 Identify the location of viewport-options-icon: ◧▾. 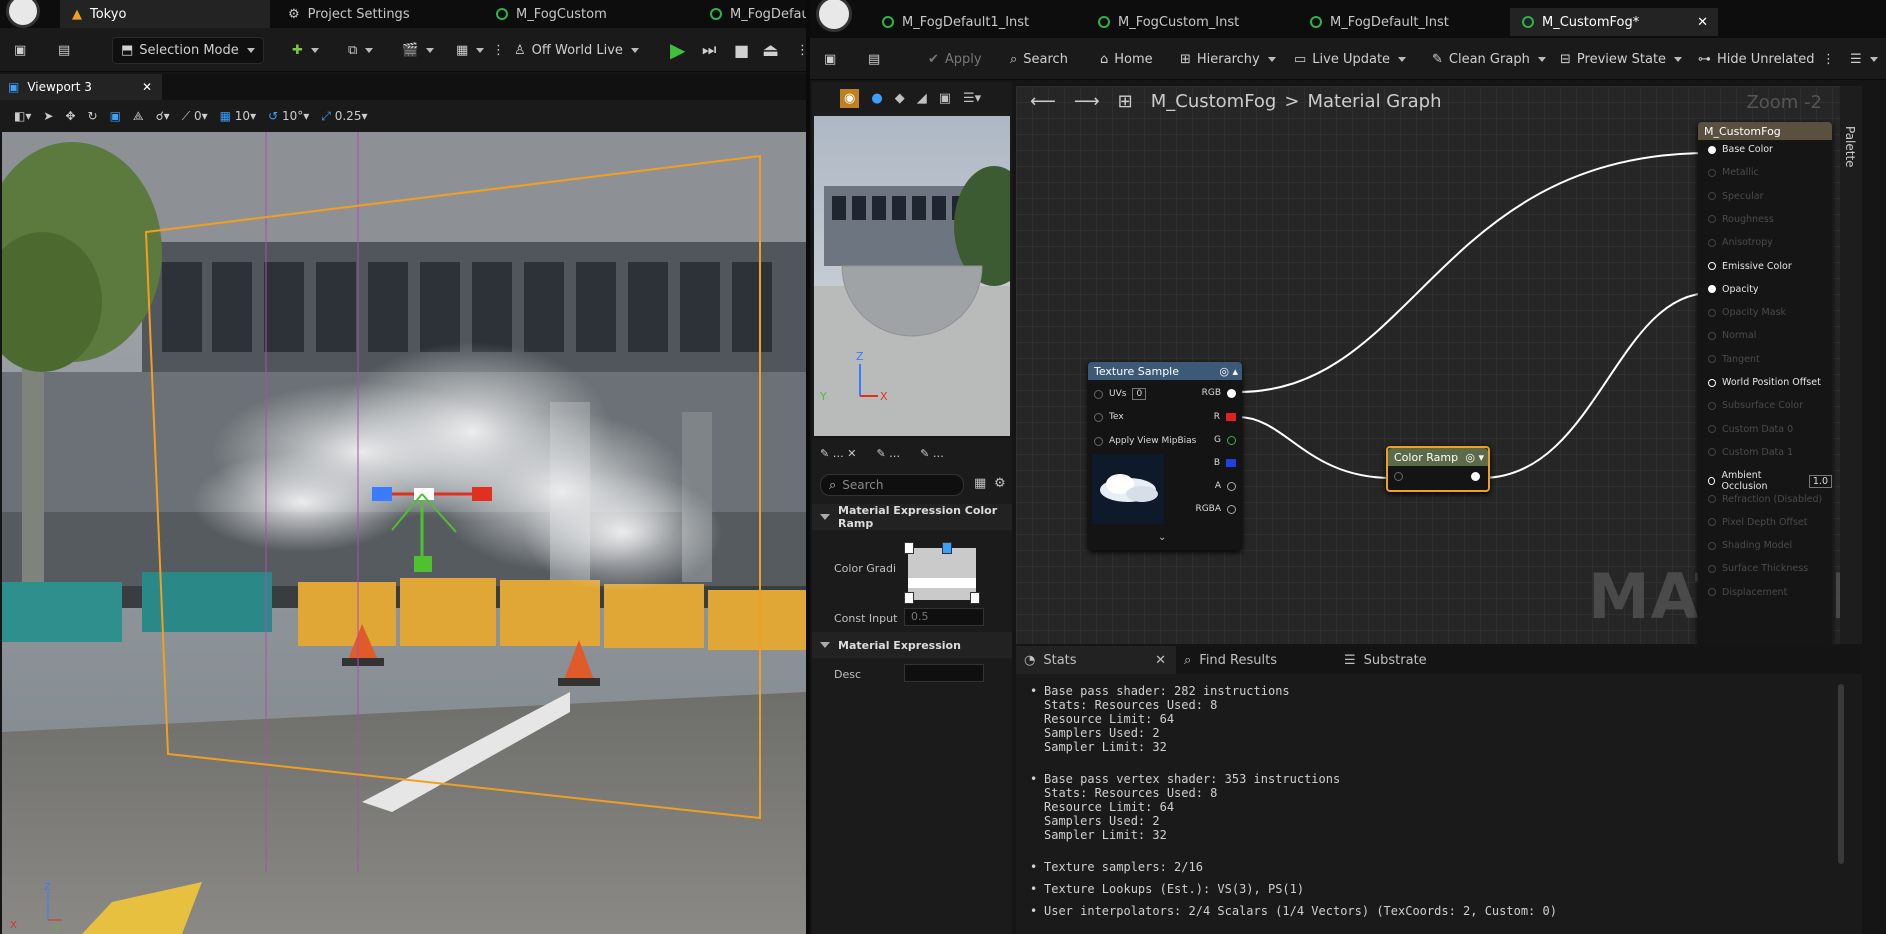
(22, 116).